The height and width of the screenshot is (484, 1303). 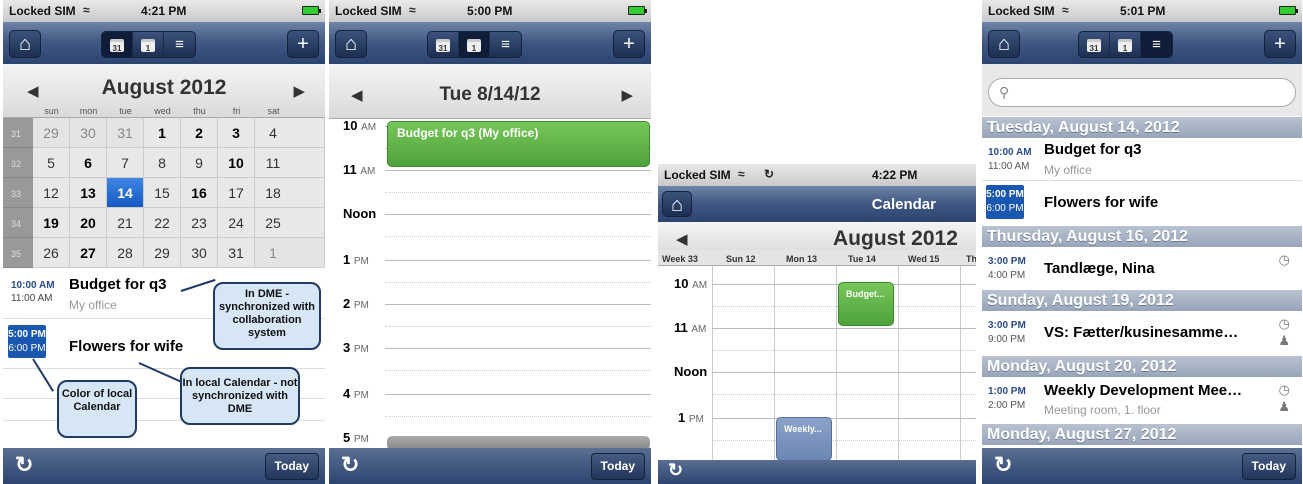 What do you see at coordinates (1007, 325) in the screenshot?
I see `event-start-time: 3:00 PM` at bounding box center [1007, 325].